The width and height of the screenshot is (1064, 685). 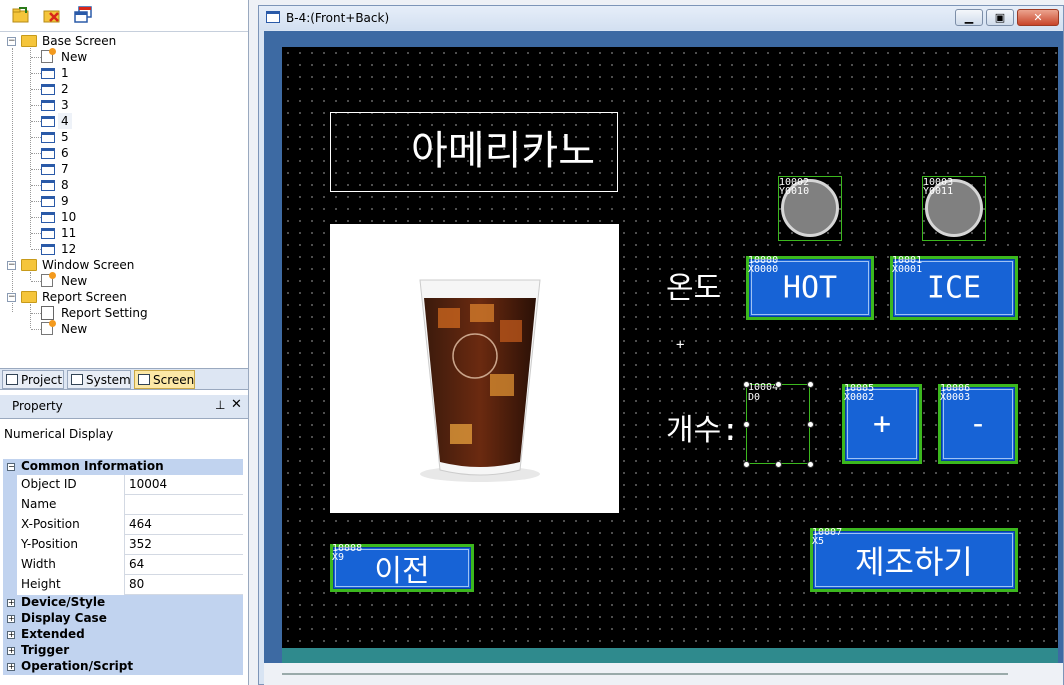 What do you see at coordinates (778, 424) in the screenshot?
I see `numerical-display-d0: 10004 D0` at bounding box center [778, 424].